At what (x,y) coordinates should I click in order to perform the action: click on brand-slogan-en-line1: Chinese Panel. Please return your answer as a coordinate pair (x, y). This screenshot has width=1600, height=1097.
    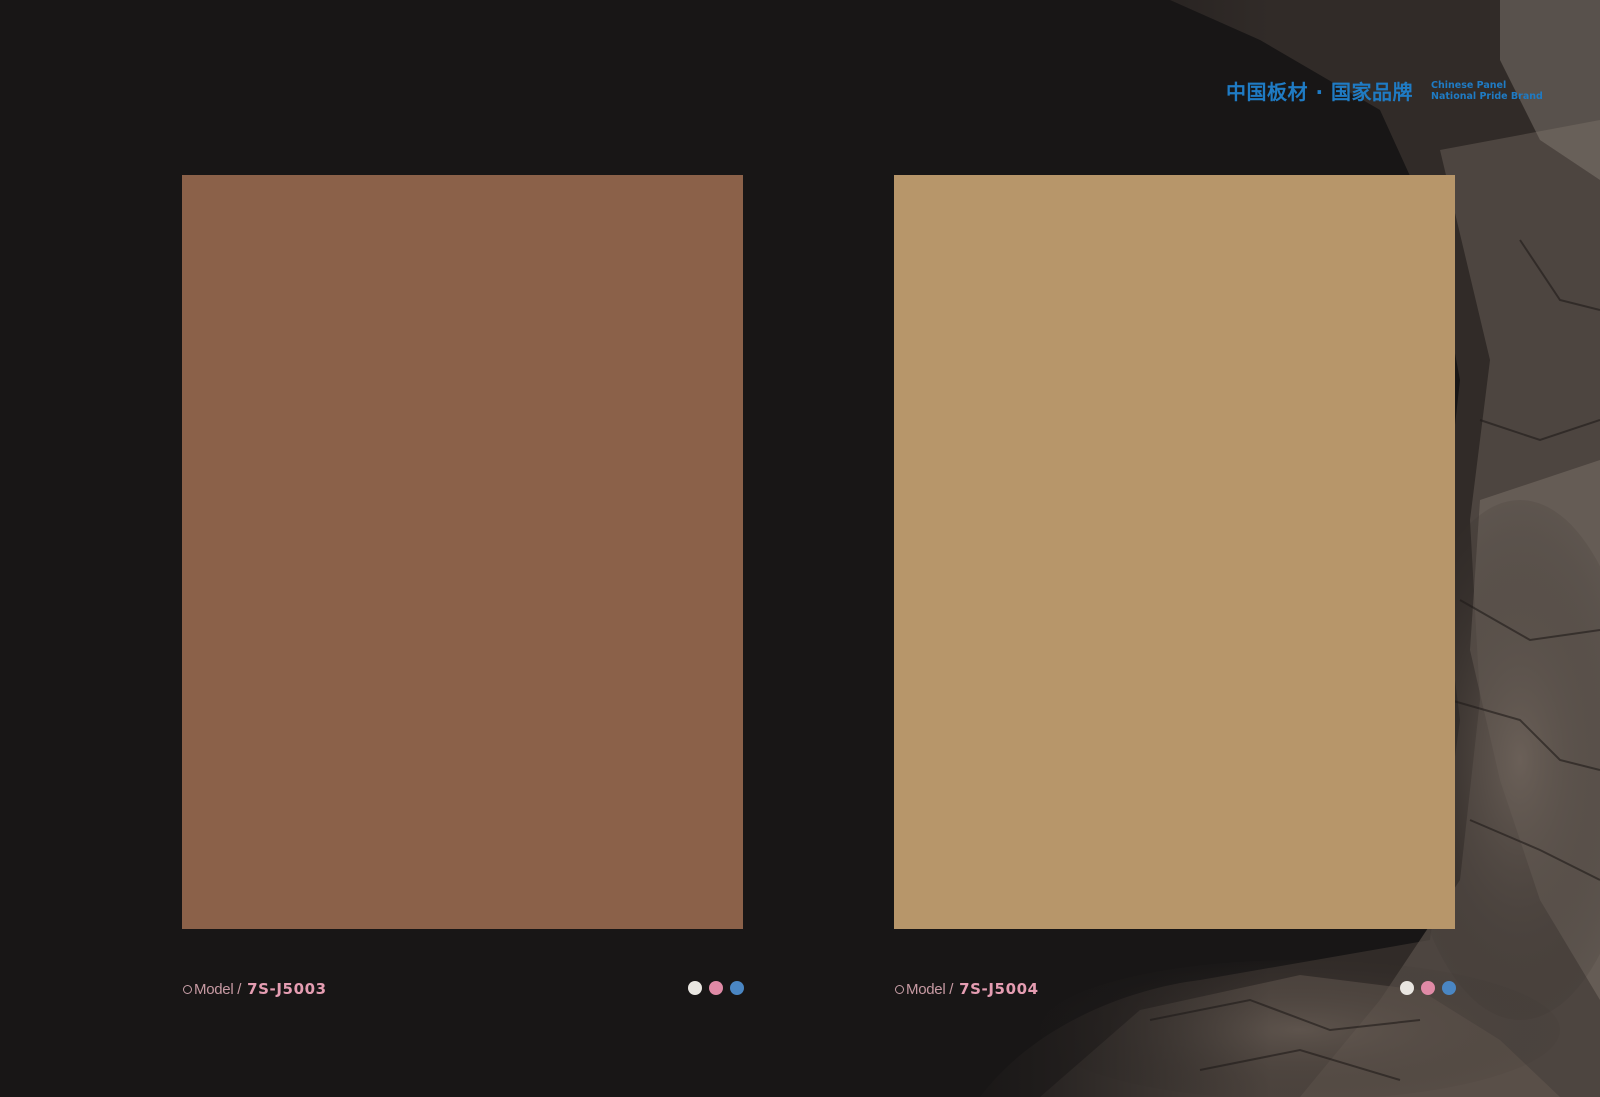
    Looking at the image, I should click on (1469, 85).